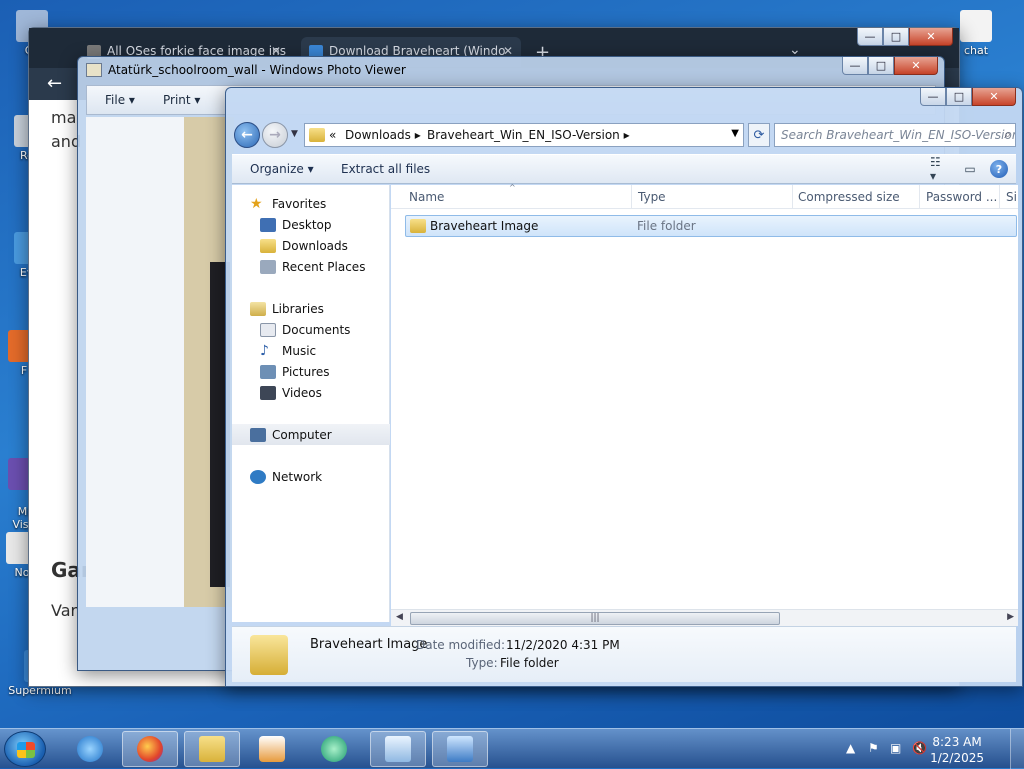 Image resolution: width=1024 pixels, height=769 pixels. What do you see at coordinates (247, 135) in the screenshot?
I see `back-button: ←` at bounding box center [247, 135].